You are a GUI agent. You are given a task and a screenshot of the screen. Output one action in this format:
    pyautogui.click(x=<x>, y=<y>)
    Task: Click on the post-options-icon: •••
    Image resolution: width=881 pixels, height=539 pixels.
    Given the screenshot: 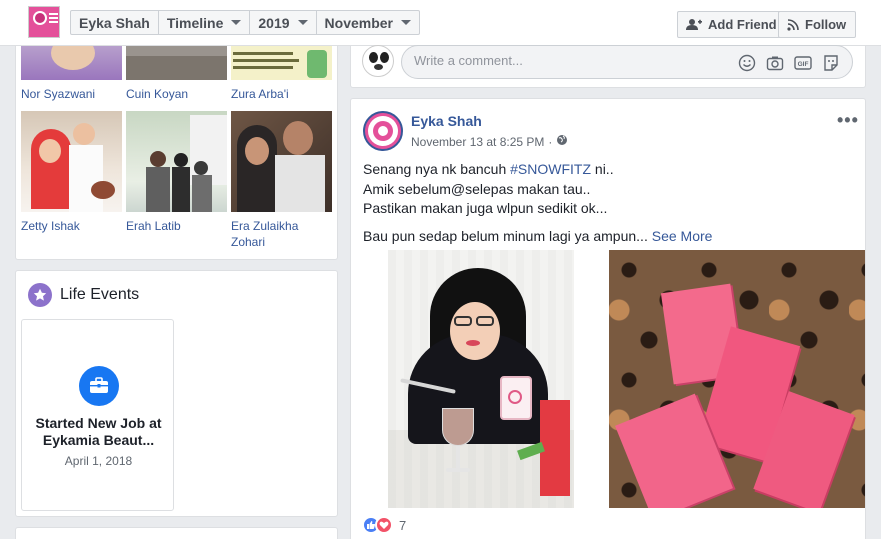 What is the action you would take?
    pyautogui.click(x=848, y=120)
    